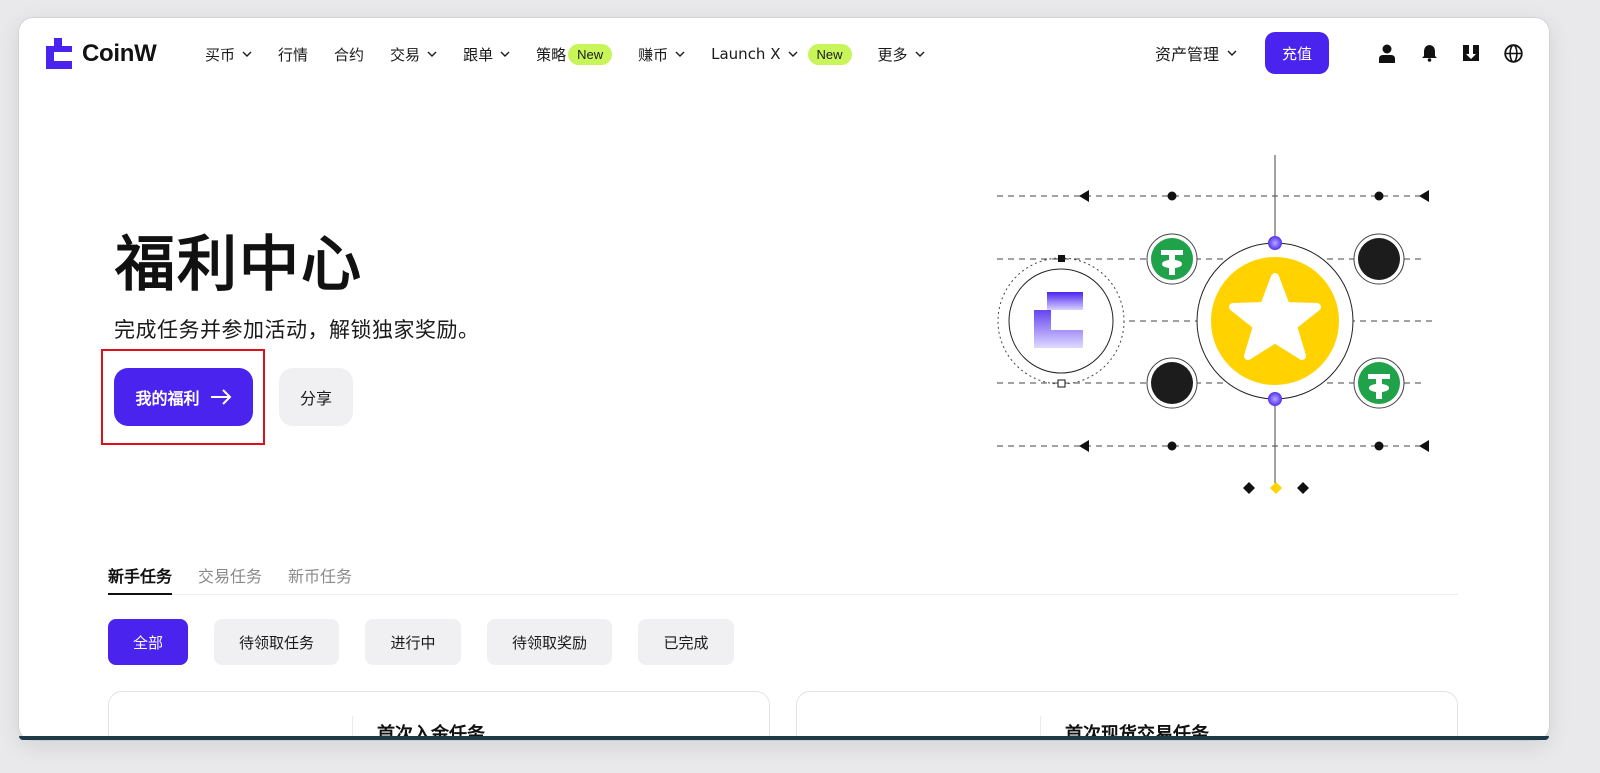  I want to click on page-subtitle: 完成任务并参加活动，解锁独家奖励。, so click(297, 330).